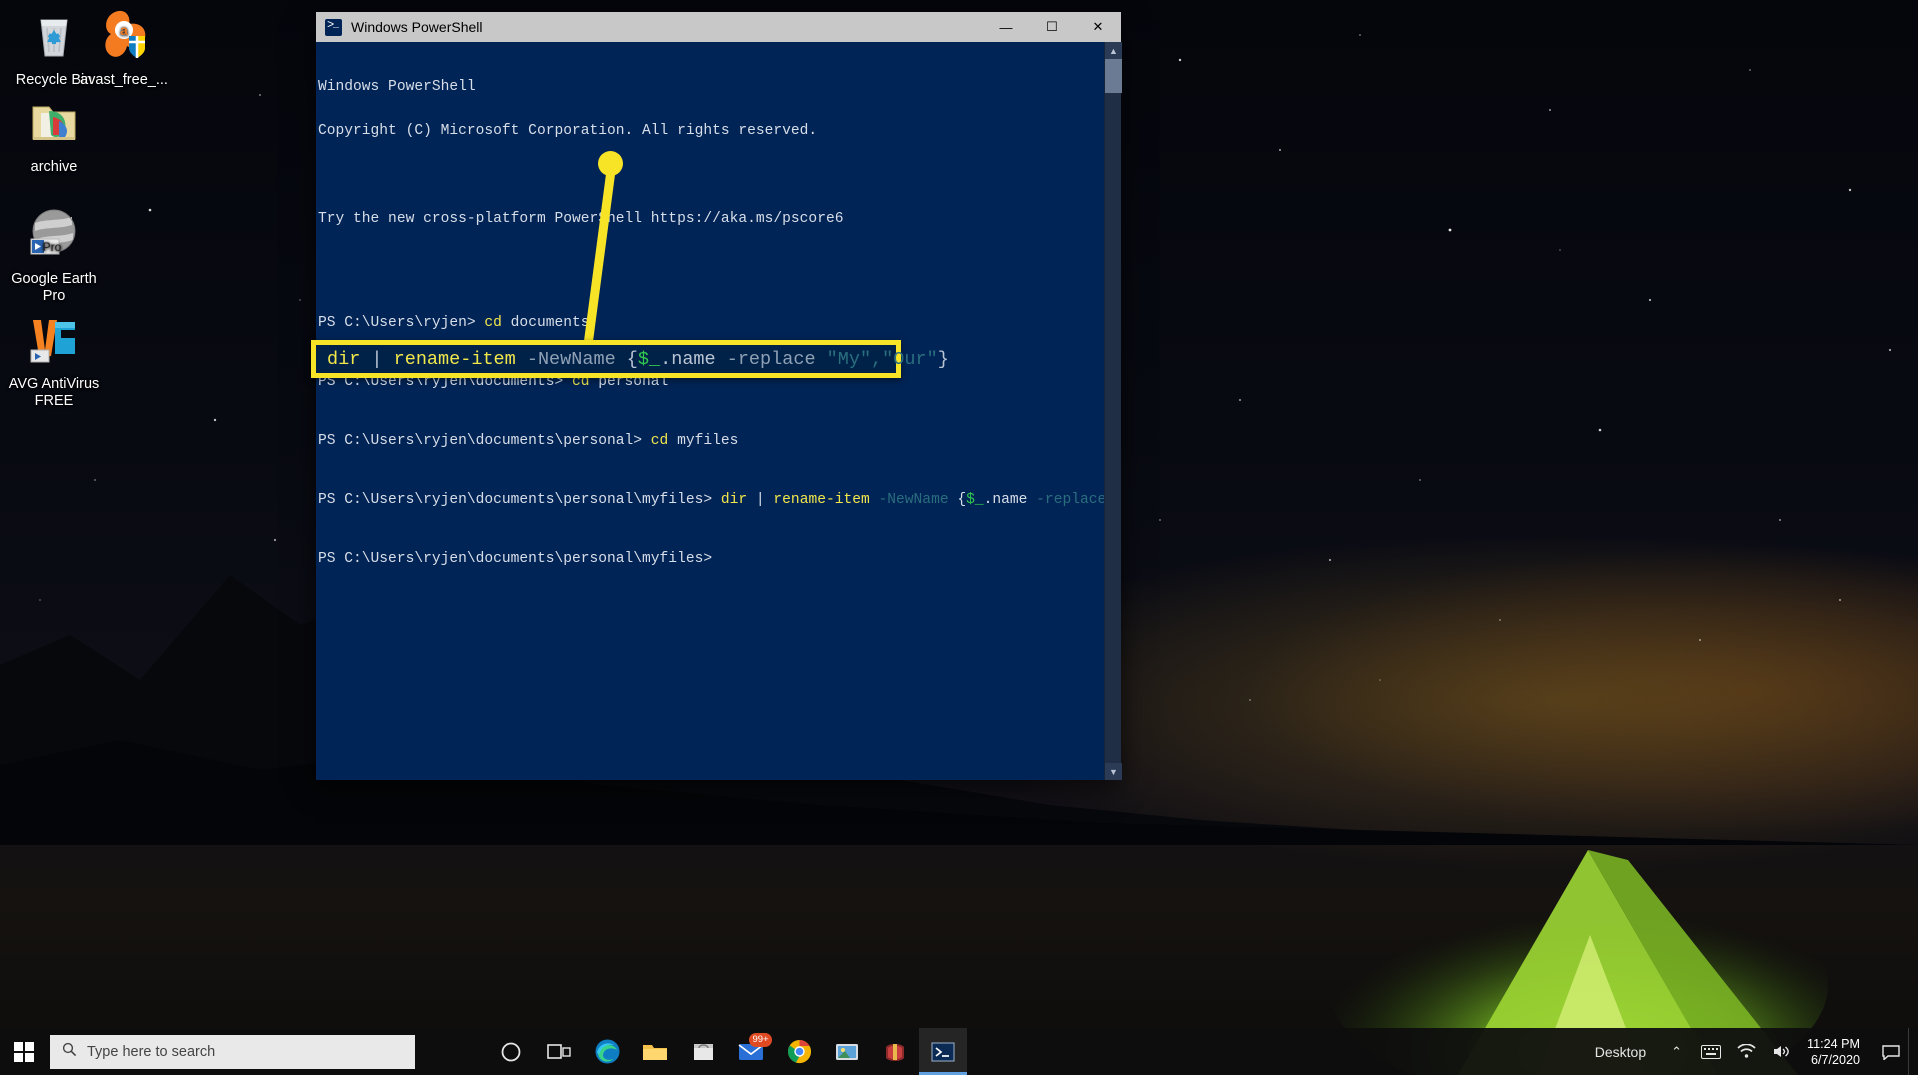 The height and width of the screenshot is (1075, 1918). Describe the element at coordinates (1113, 411) in the screenshot. I see `console-scrollbar: ▲ ▼` at that location.